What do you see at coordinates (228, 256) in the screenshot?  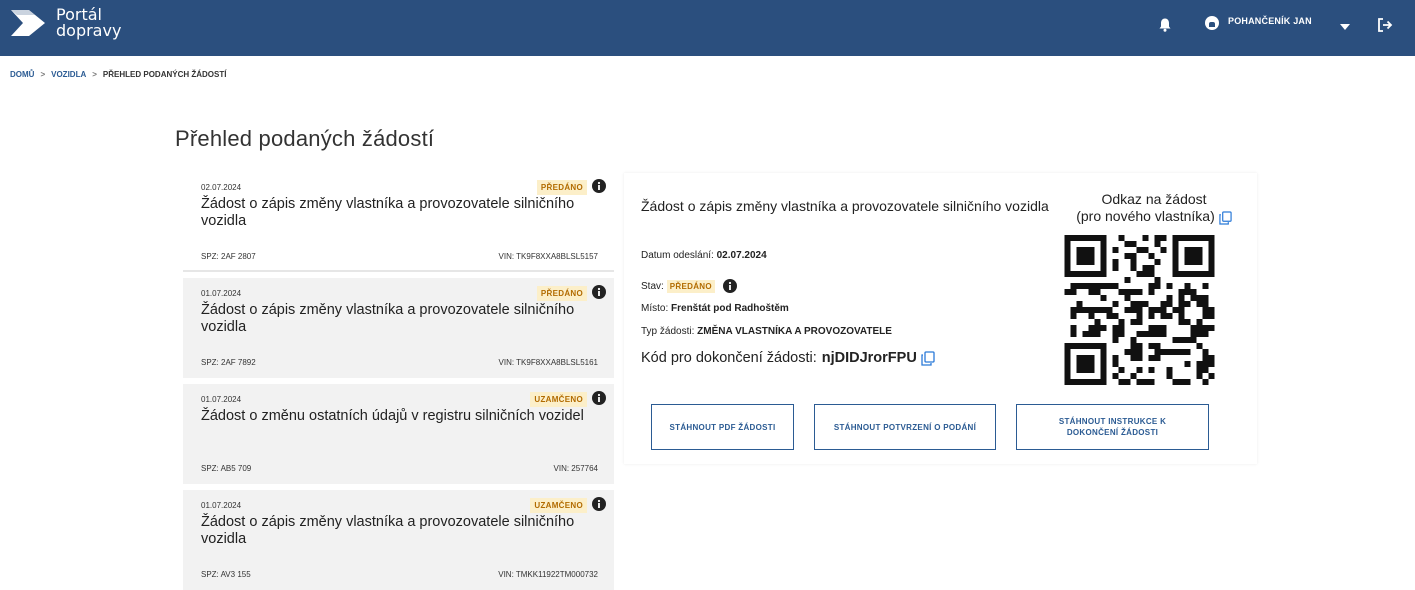 I see `application-spz: SPZ: 2AF 2807` at bounding box center [228, 256].